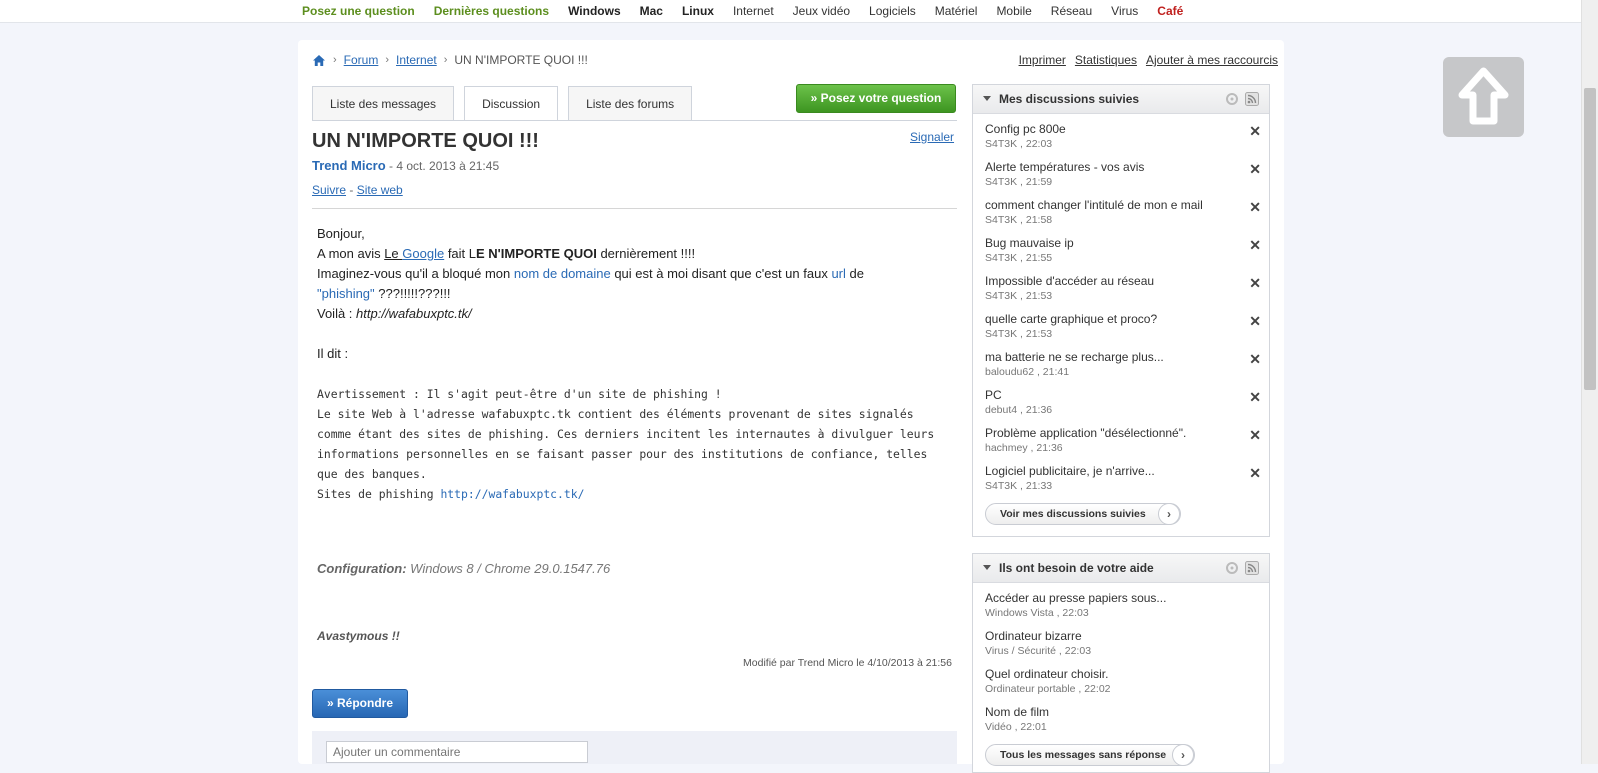 The width and height of the screenshot is (1598, 773). What do you see at coordinates (932, 137) in the screenshot?
I see `report-link: Signaler` at bounding box center [932, 137].